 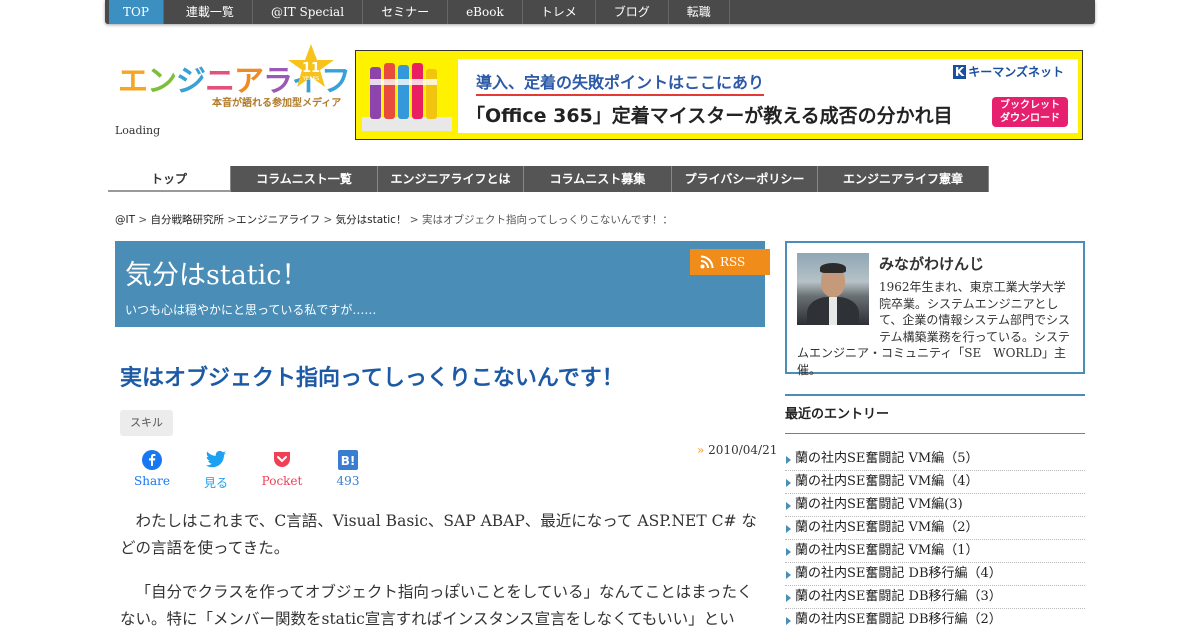 What do you see at coordinates (1008, 72) in the screenshot?
I see `banner-brand: K キーマンズネット` at bounding box center [1008, 72].